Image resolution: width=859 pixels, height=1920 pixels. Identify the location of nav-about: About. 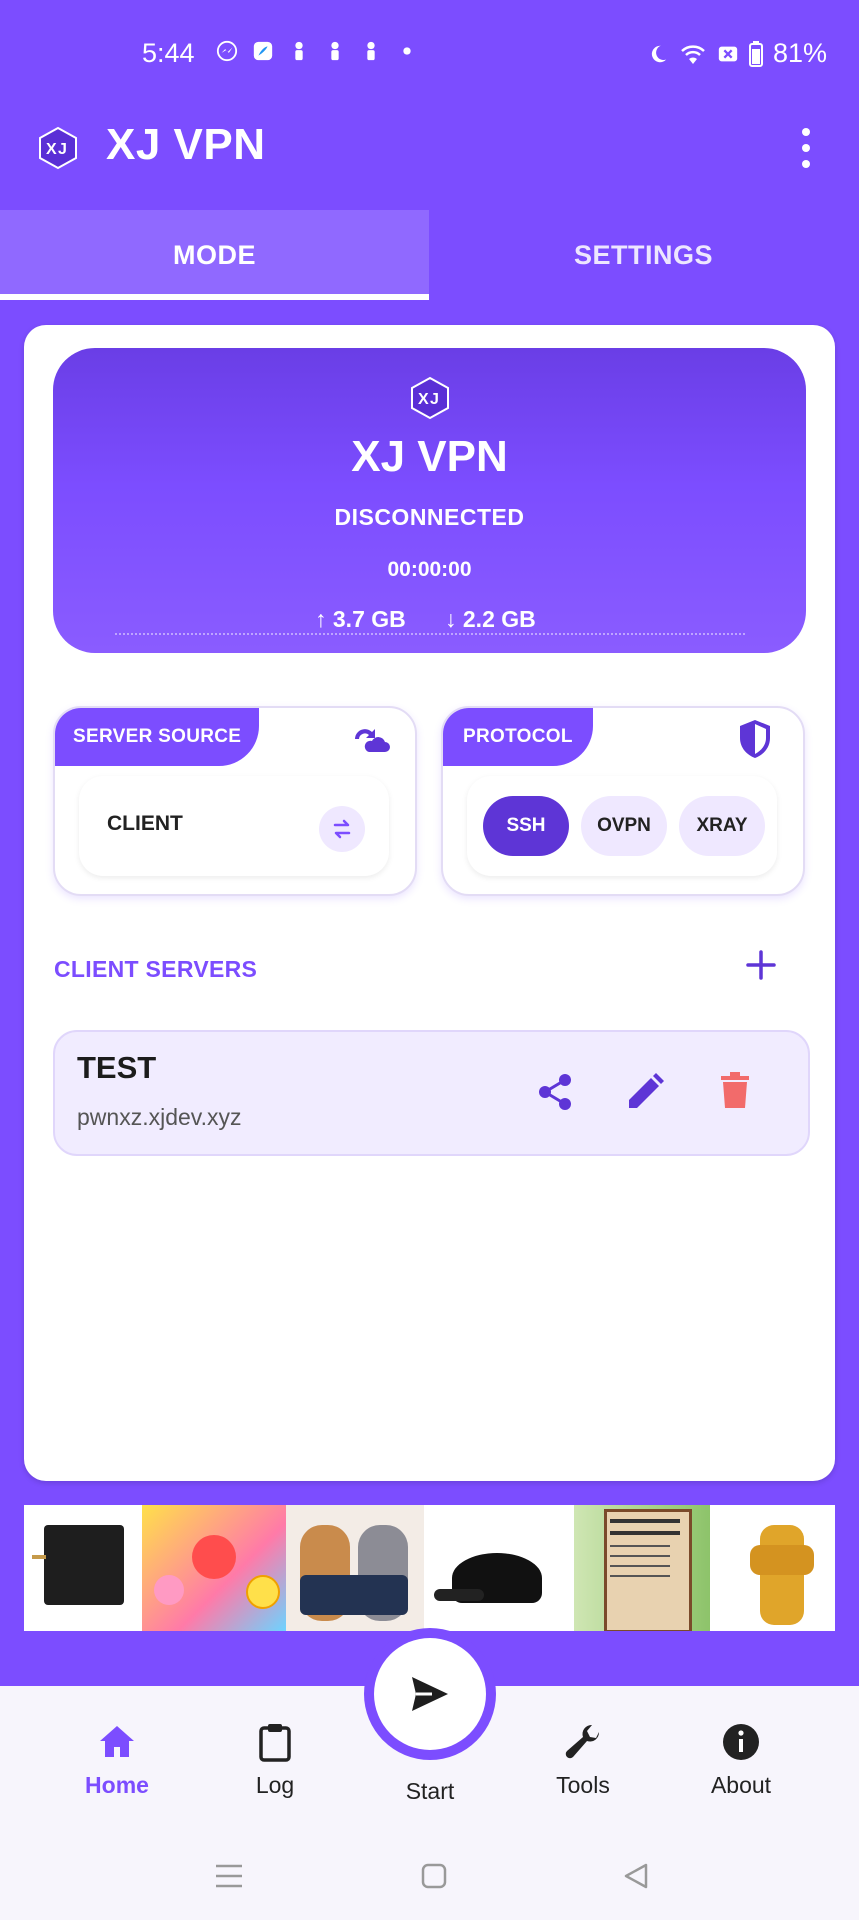
(741, 1760).